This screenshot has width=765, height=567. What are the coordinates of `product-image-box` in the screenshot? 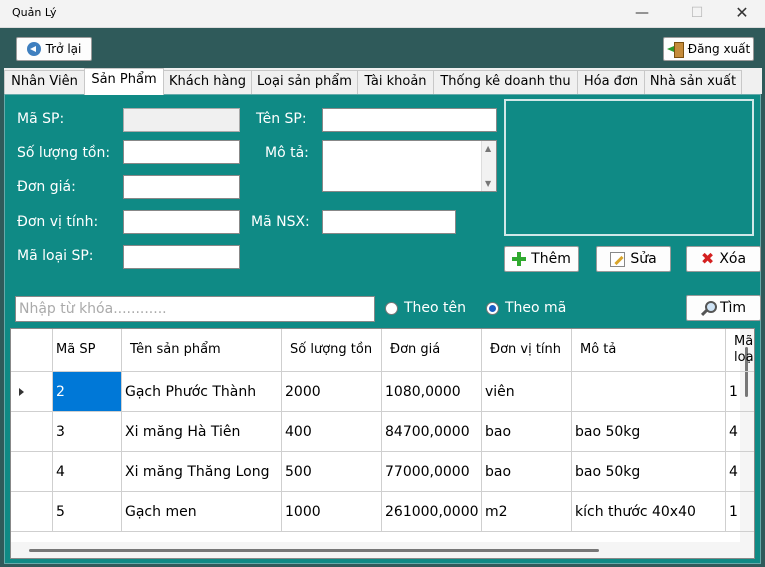 It's located at (629, 167).